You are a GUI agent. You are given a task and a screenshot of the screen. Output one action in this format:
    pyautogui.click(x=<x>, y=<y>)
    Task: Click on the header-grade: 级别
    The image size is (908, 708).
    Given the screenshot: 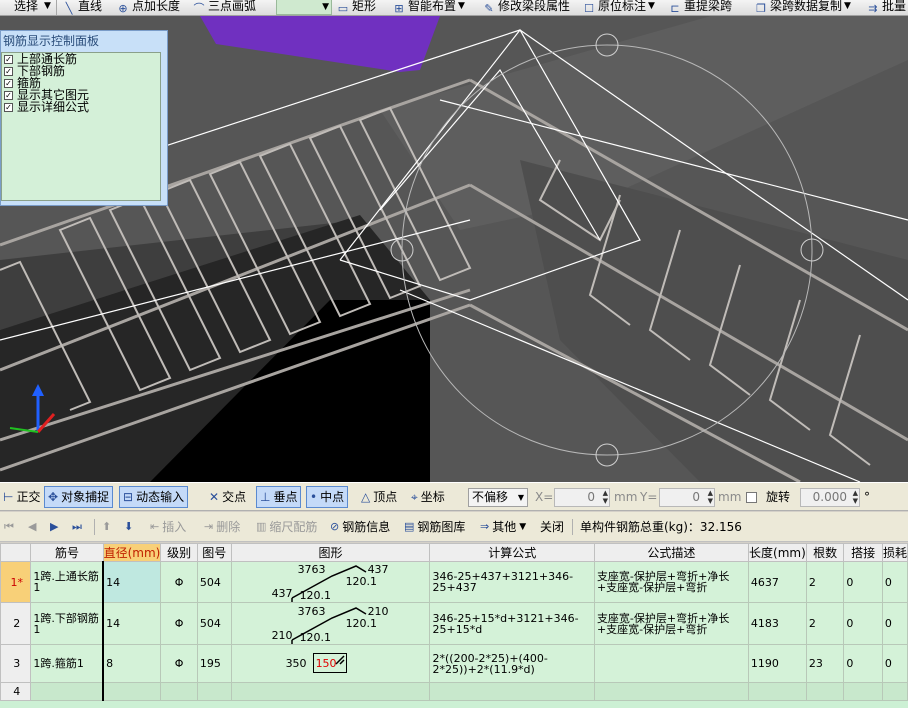 What is the action you would take?
    pyautogui.click(x=179, y=552)
    